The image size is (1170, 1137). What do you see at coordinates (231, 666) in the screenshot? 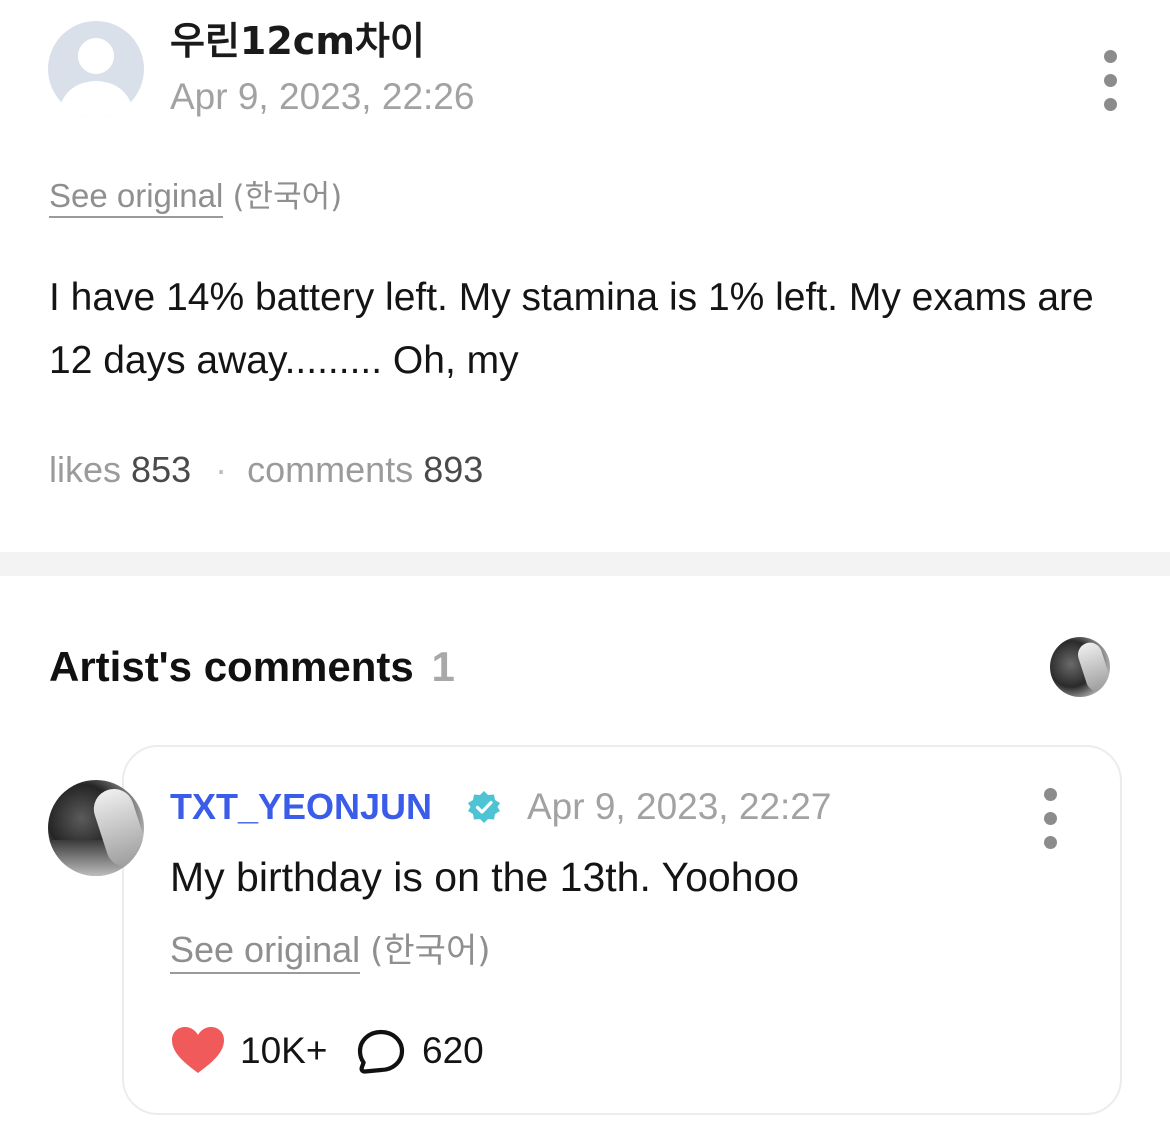
I see `artist-comments-heading: Artist's comments` at bounding box center [231, 666].